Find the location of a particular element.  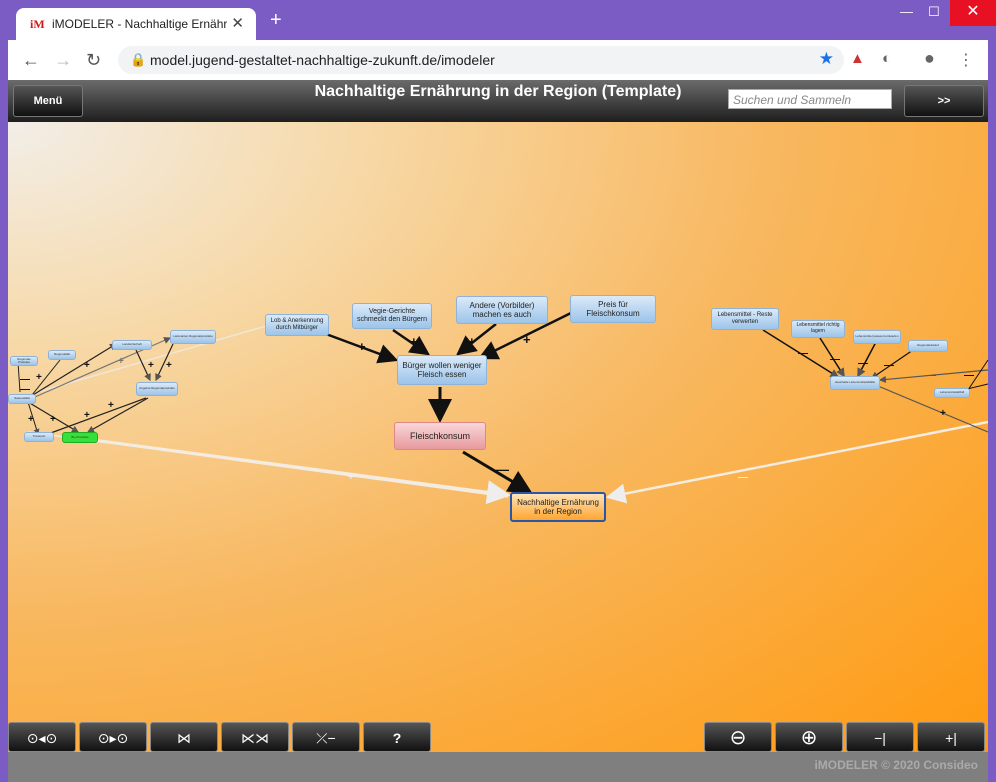

minimize-icon: — is located at coordinates (906, 11).